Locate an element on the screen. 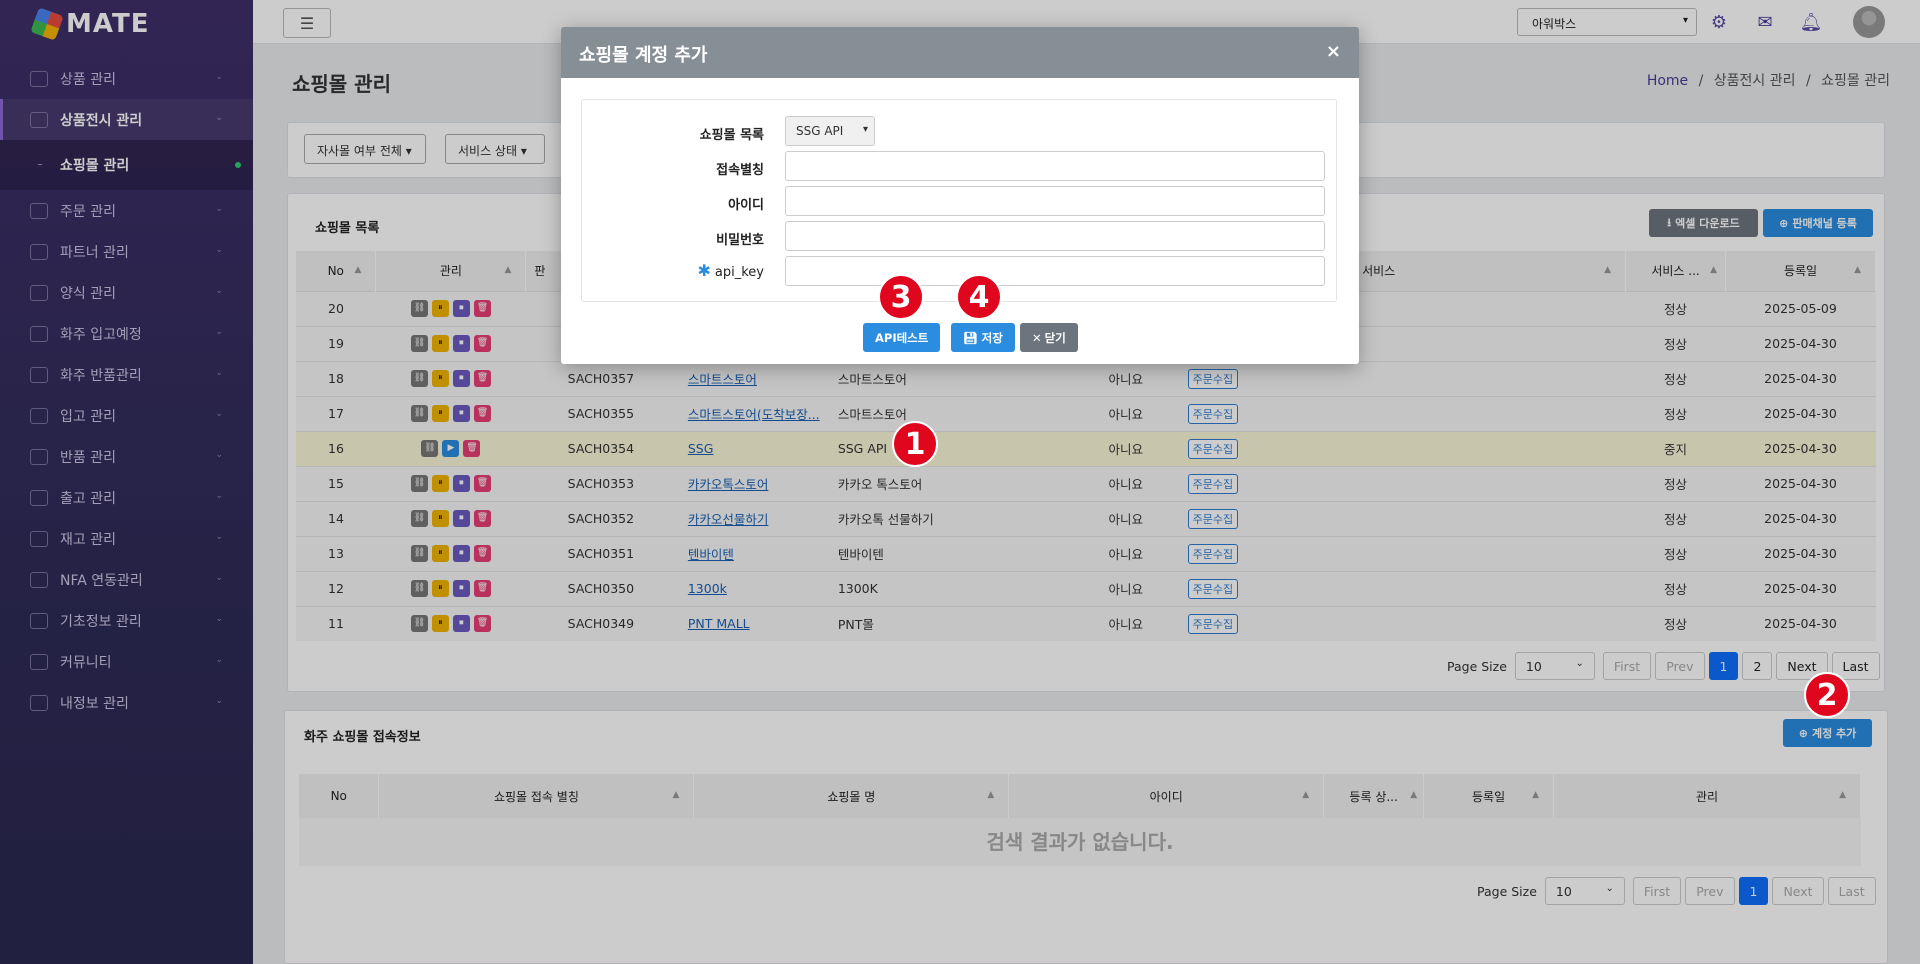 The height and width of the screenshot is (964, 1920). mall-list-select: SSG API ▾ is located at coordinates (830, 131).